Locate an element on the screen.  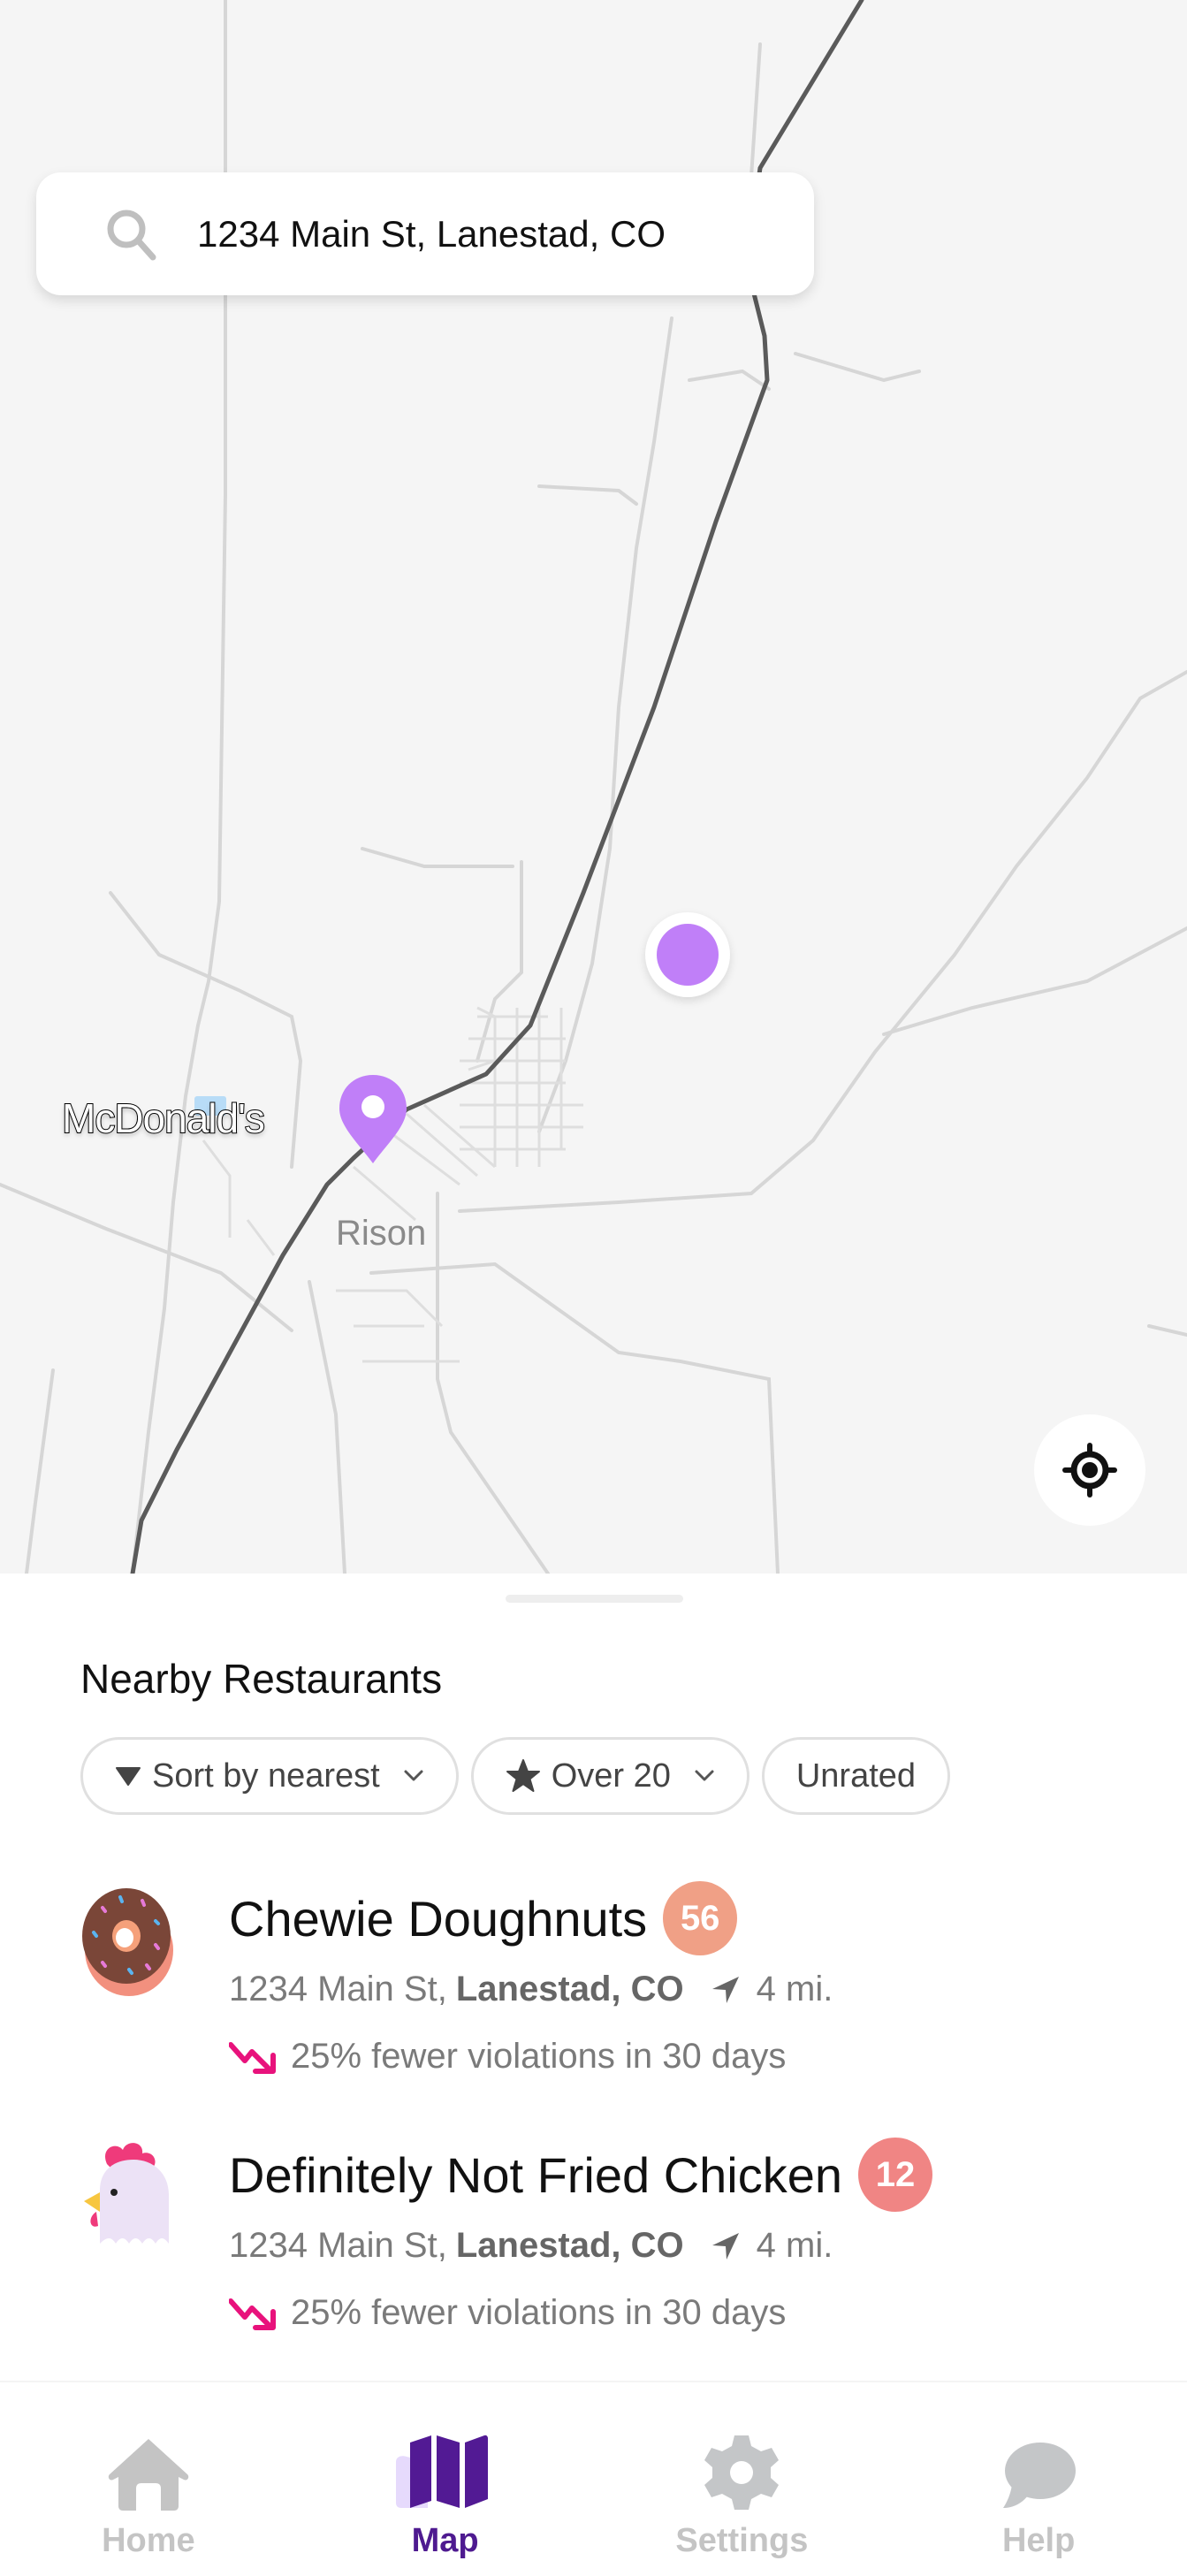
crosshair-icon is located at coordinates (1089, 1470).